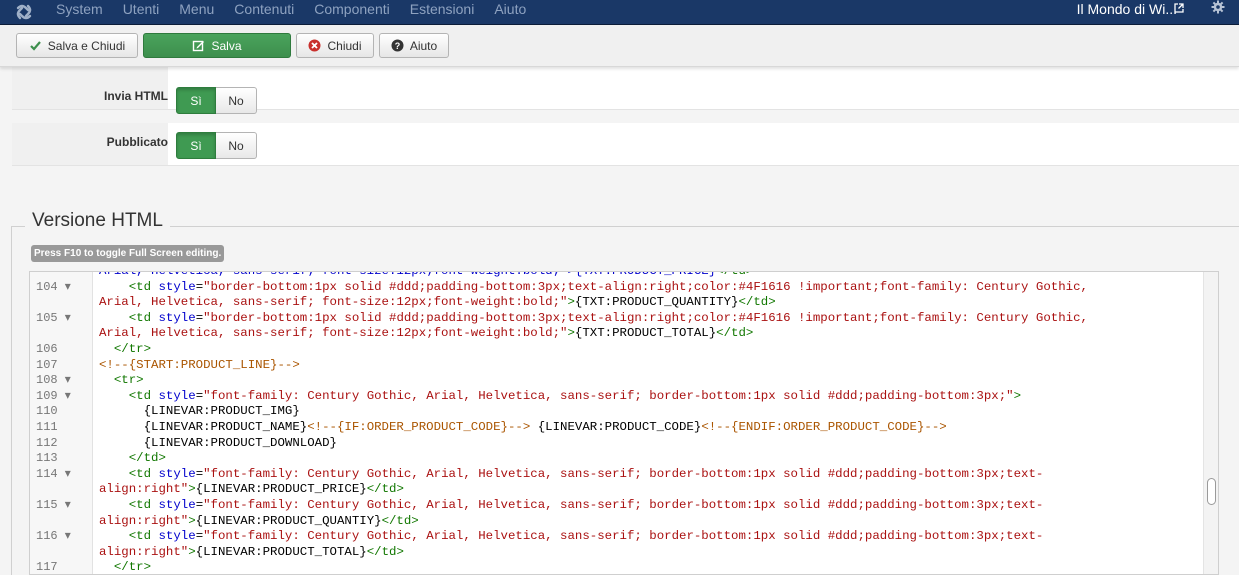 The height and width of the screenshot is (575, 1239). What do you see at coordinates (196, 100) in the screenshot?
I see `send-html-yes-option: Sì` at bounding box center [196, 100].